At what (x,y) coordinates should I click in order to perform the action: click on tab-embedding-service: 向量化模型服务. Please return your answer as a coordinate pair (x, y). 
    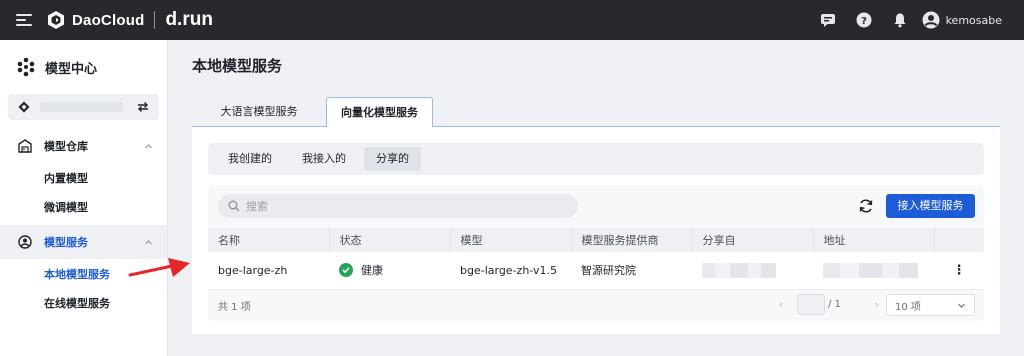
    Looking at the image, I should click on (379, 112).